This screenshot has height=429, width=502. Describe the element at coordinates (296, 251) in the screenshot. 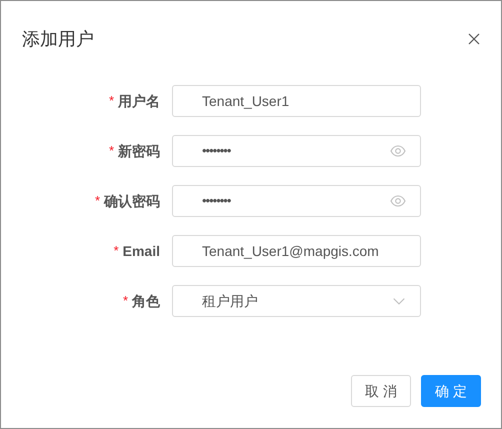

I see `input-field: Tenant_User1@mapgis.com` at that location.